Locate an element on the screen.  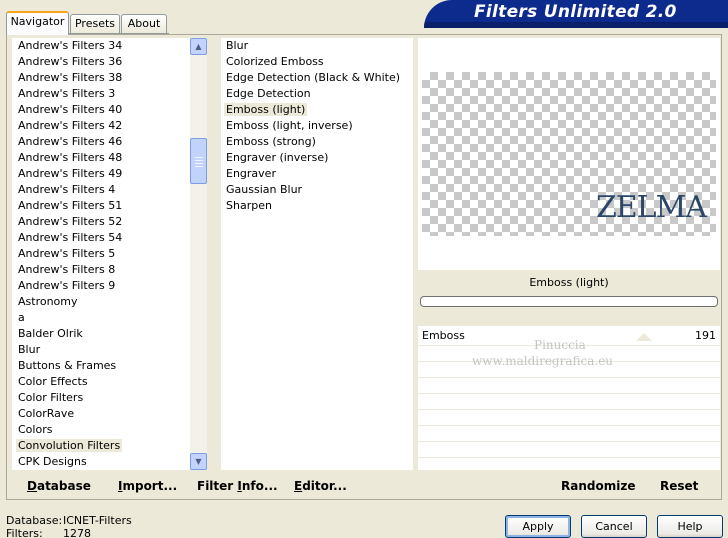
preview-image: ZELMA is located at coordinates (569, 154).